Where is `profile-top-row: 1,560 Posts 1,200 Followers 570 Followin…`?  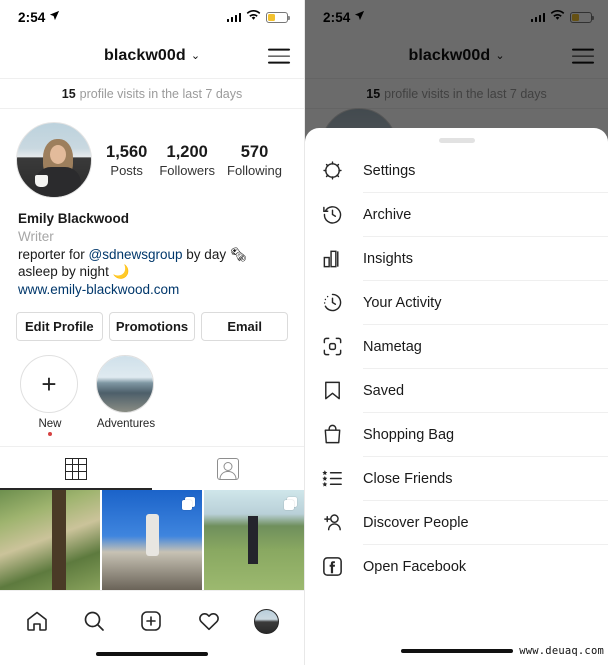
profile-top-row: 1,560 Posts 1,200 Followers 570 Followin… is located at coordinates (152, 160).